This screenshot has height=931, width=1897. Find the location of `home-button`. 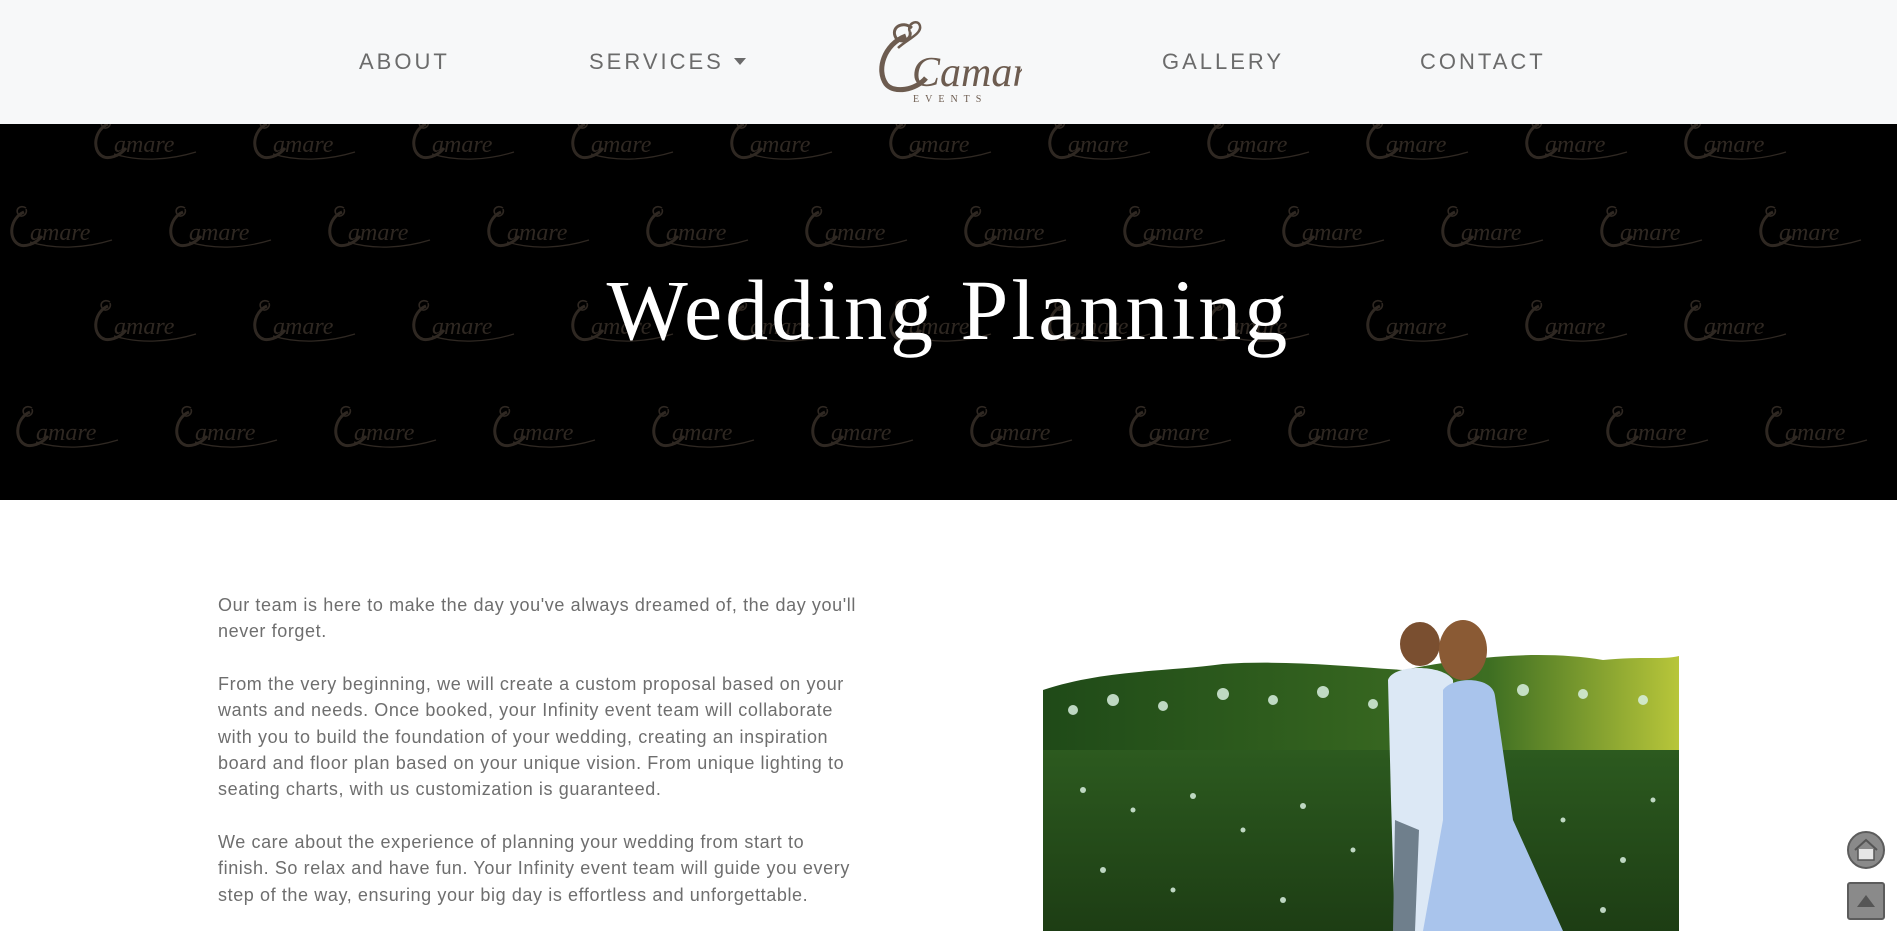

home-button is located at coordinates (1866, 850).